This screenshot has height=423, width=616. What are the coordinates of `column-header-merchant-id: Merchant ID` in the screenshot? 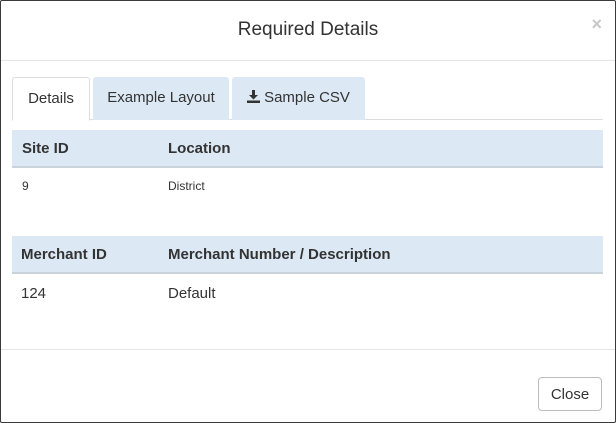 It's located at (64, 254).